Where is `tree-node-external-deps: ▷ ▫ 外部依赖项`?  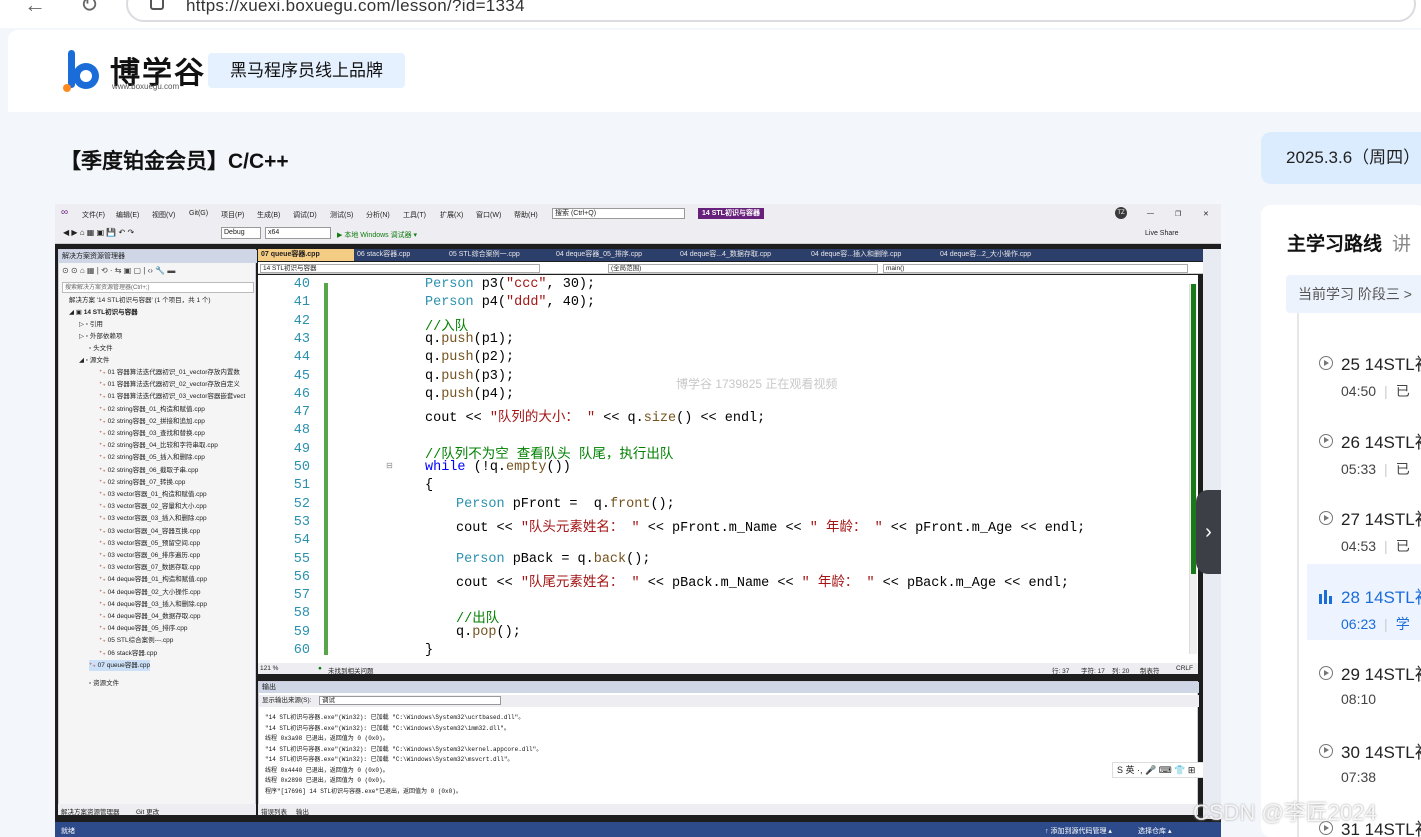 tree-node-external-deps: ▷ ▫ 外部依赖项 is located at coordinates (100, 336).